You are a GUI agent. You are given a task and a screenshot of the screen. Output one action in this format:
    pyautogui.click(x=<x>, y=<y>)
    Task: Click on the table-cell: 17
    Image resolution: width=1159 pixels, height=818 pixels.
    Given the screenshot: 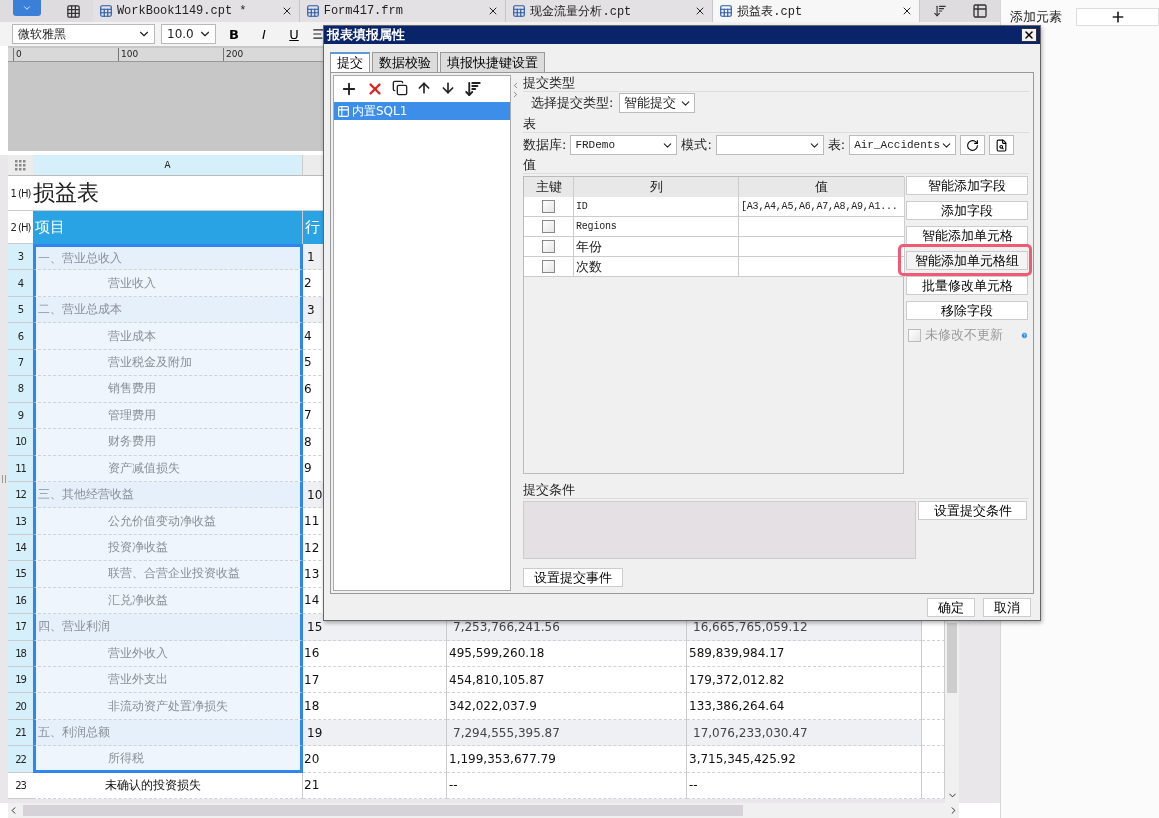 What is the action you would take?
    pyautogui.click(x=375, y=680)
    